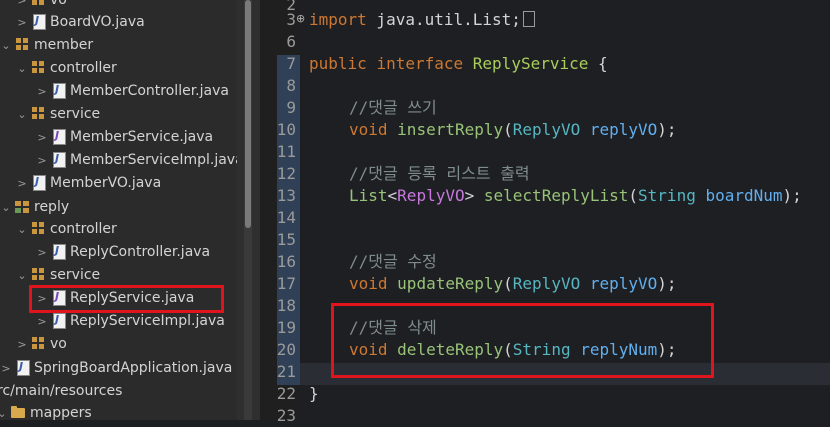 The width and height of the screenshot is (830, 427). I want to click on brace: }, so click(314, 393).